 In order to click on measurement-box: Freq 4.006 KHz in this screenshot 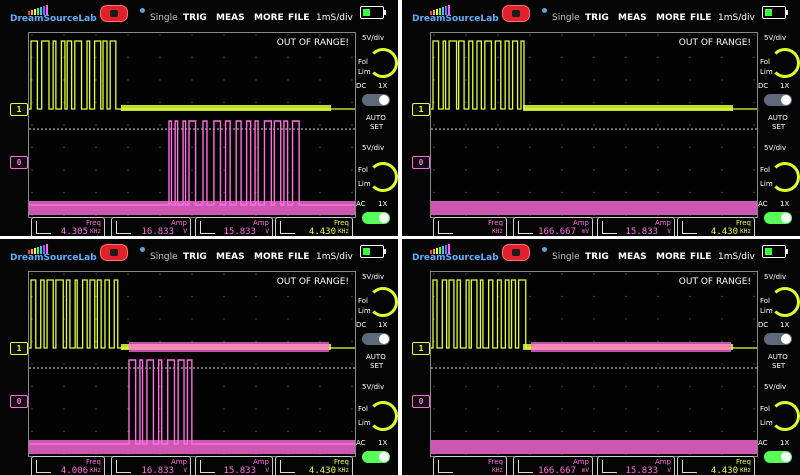, I will do `click(68, 465)`.